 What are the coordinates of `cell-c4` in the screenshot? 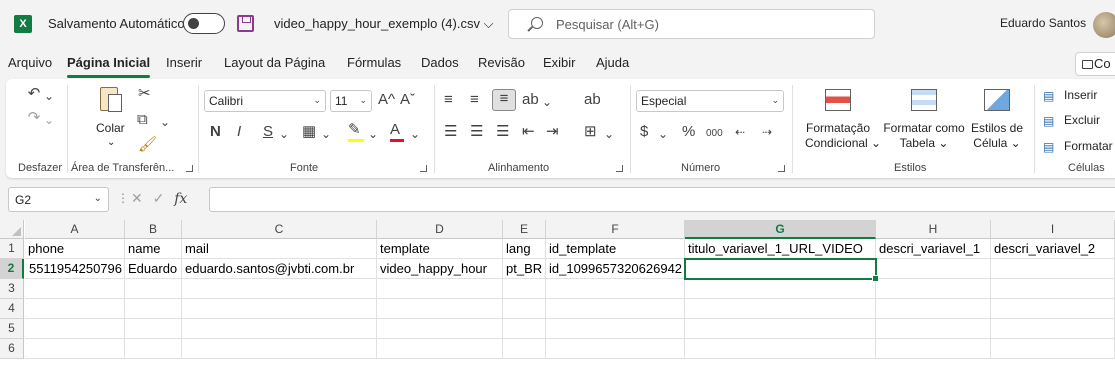 It's located at (279, 309).